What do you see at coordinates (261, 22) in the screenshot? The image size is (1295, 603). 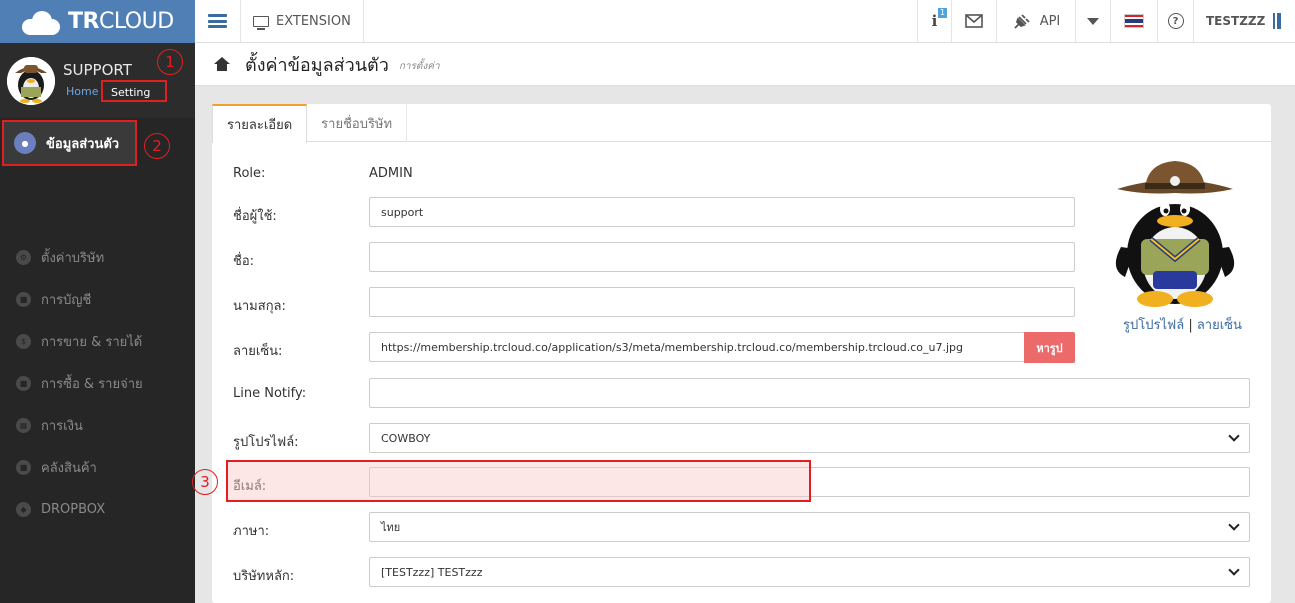 I see `monitor-icon` at bounding box center [261, 22].